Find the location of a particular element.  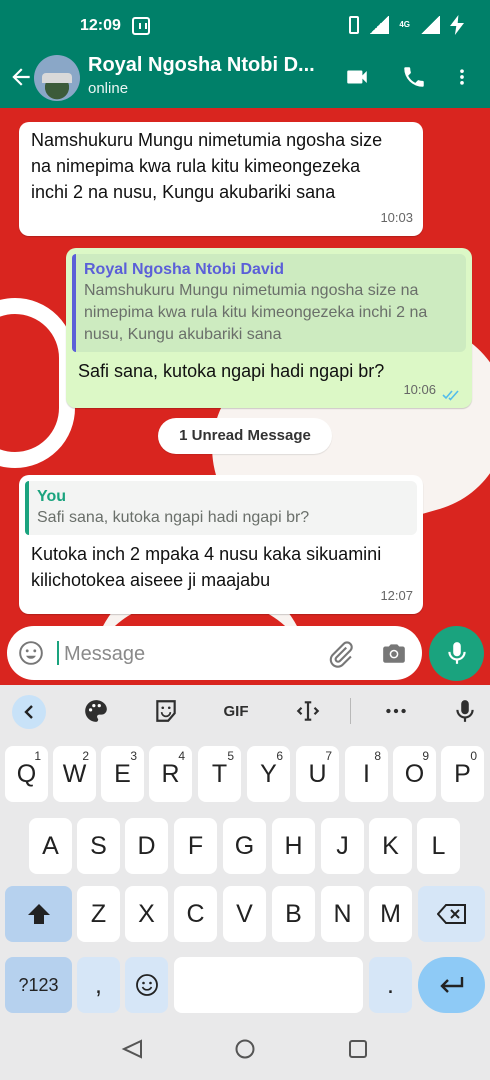

composer: Message is located at coordinates (245, 653).